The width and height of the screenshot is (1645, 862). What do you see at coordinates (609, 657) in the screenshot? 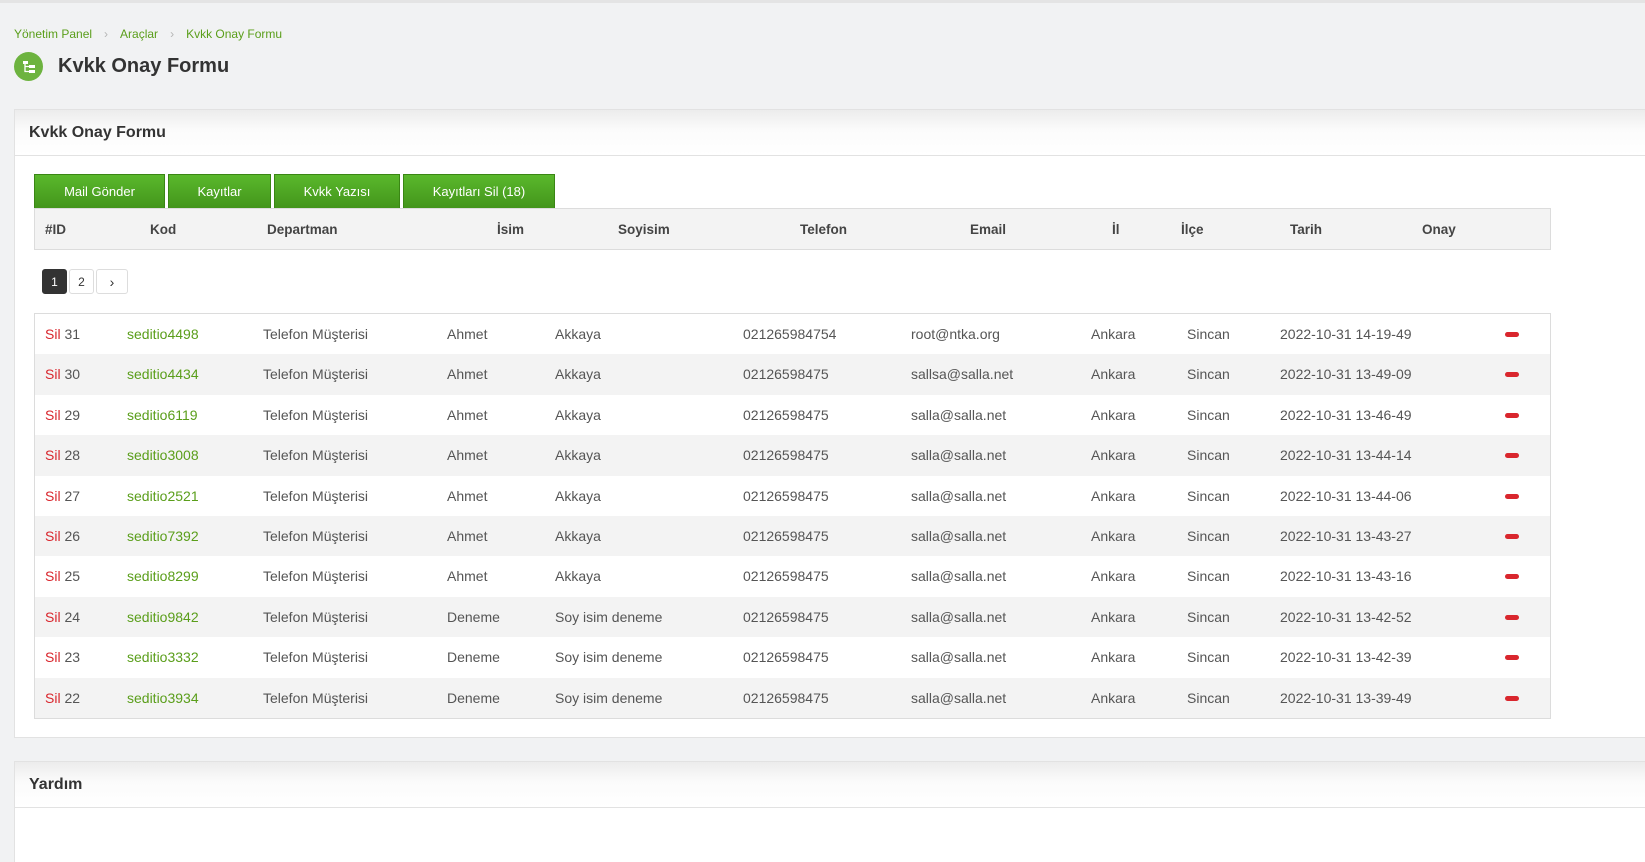
I see `record-surname: Soy isim deneme` at bounding box center [609, 657].